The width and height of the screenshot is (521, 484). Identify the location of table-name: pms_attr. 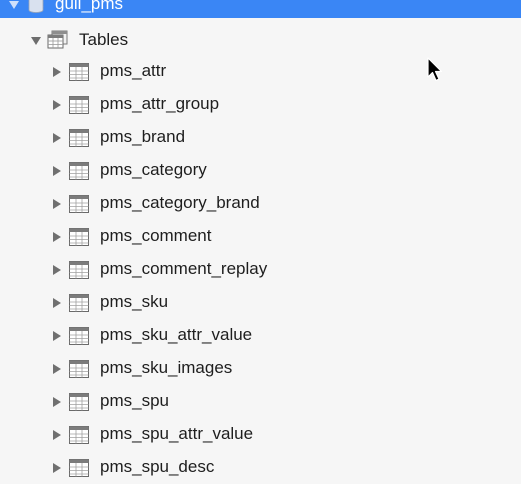
(133, 70).